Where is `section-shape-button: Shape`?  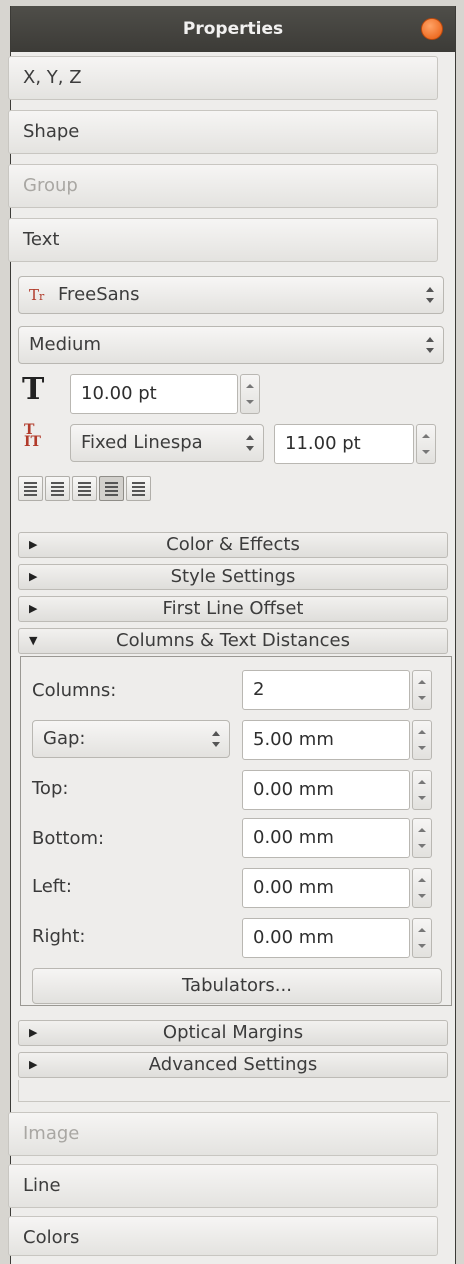
section-shape-button: Shape is located at coordinates (223, 132).